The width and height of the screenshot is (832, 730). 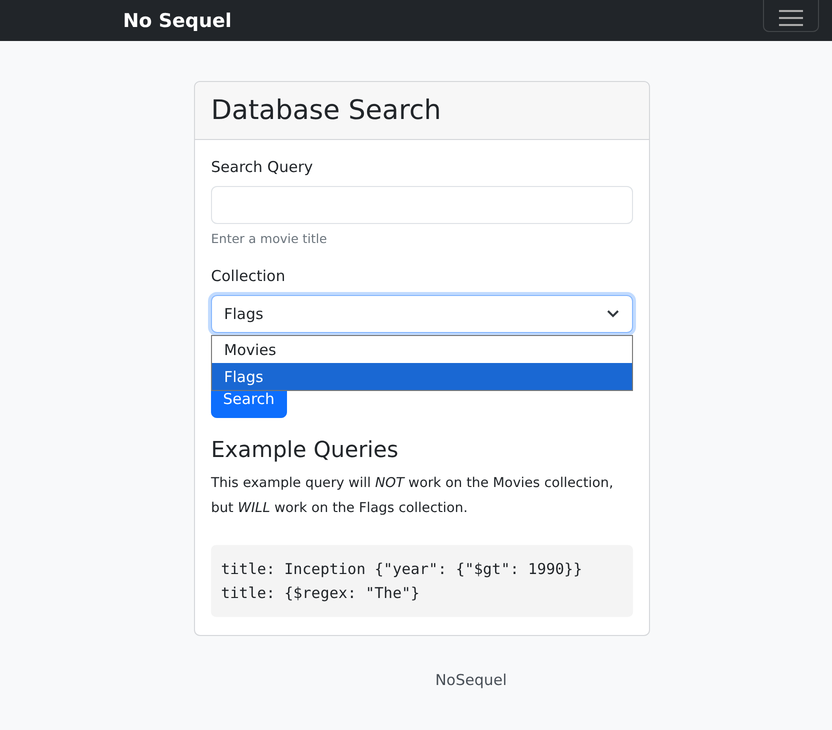 I want to click on dropdown-option: Flags, so click(x=422, y=376).